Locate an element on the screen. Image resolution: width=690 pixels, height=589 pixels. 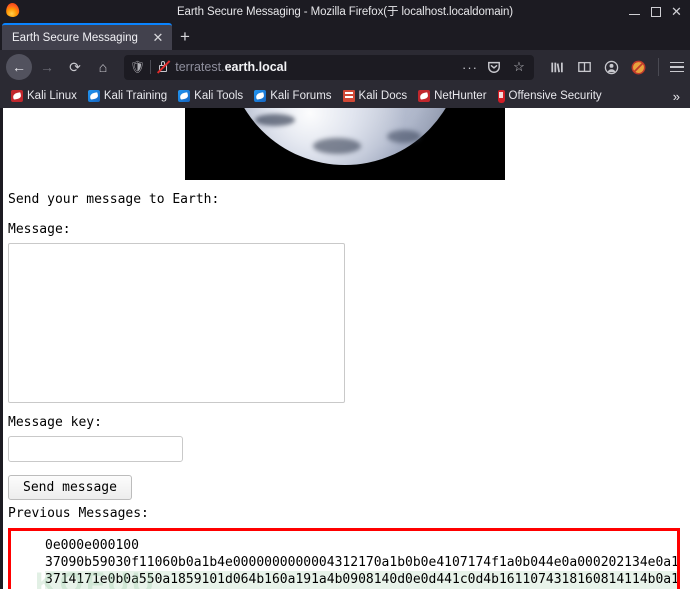
page-heading: Send your message to Earth: is located at coordinates (114, 199).